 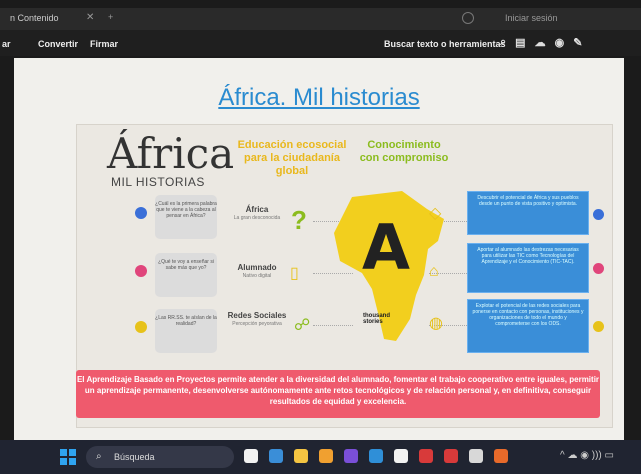 I want to click on question-mark-icon: ?, so click(x=299, y=220).